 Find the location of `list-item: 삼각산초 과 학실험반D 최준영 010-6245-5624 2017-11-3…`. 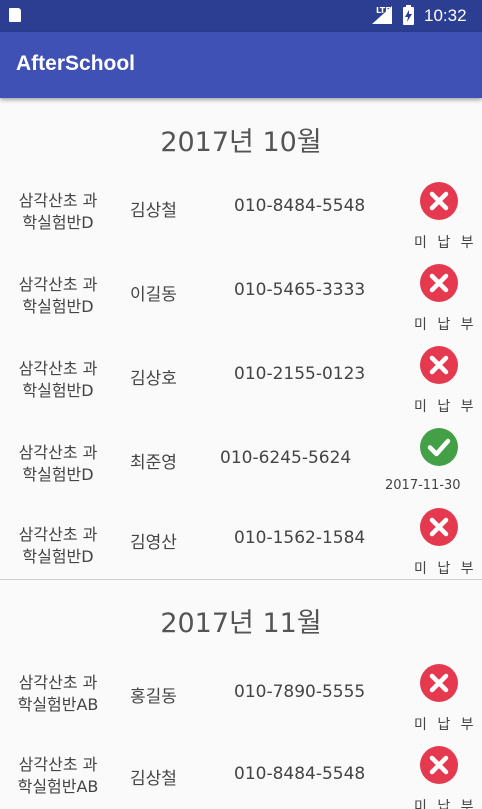

list-item: 삼각산초 과 학실험반D 최준영 010-6245-5624 2017-11-3… is located at coordinates (241, 466).